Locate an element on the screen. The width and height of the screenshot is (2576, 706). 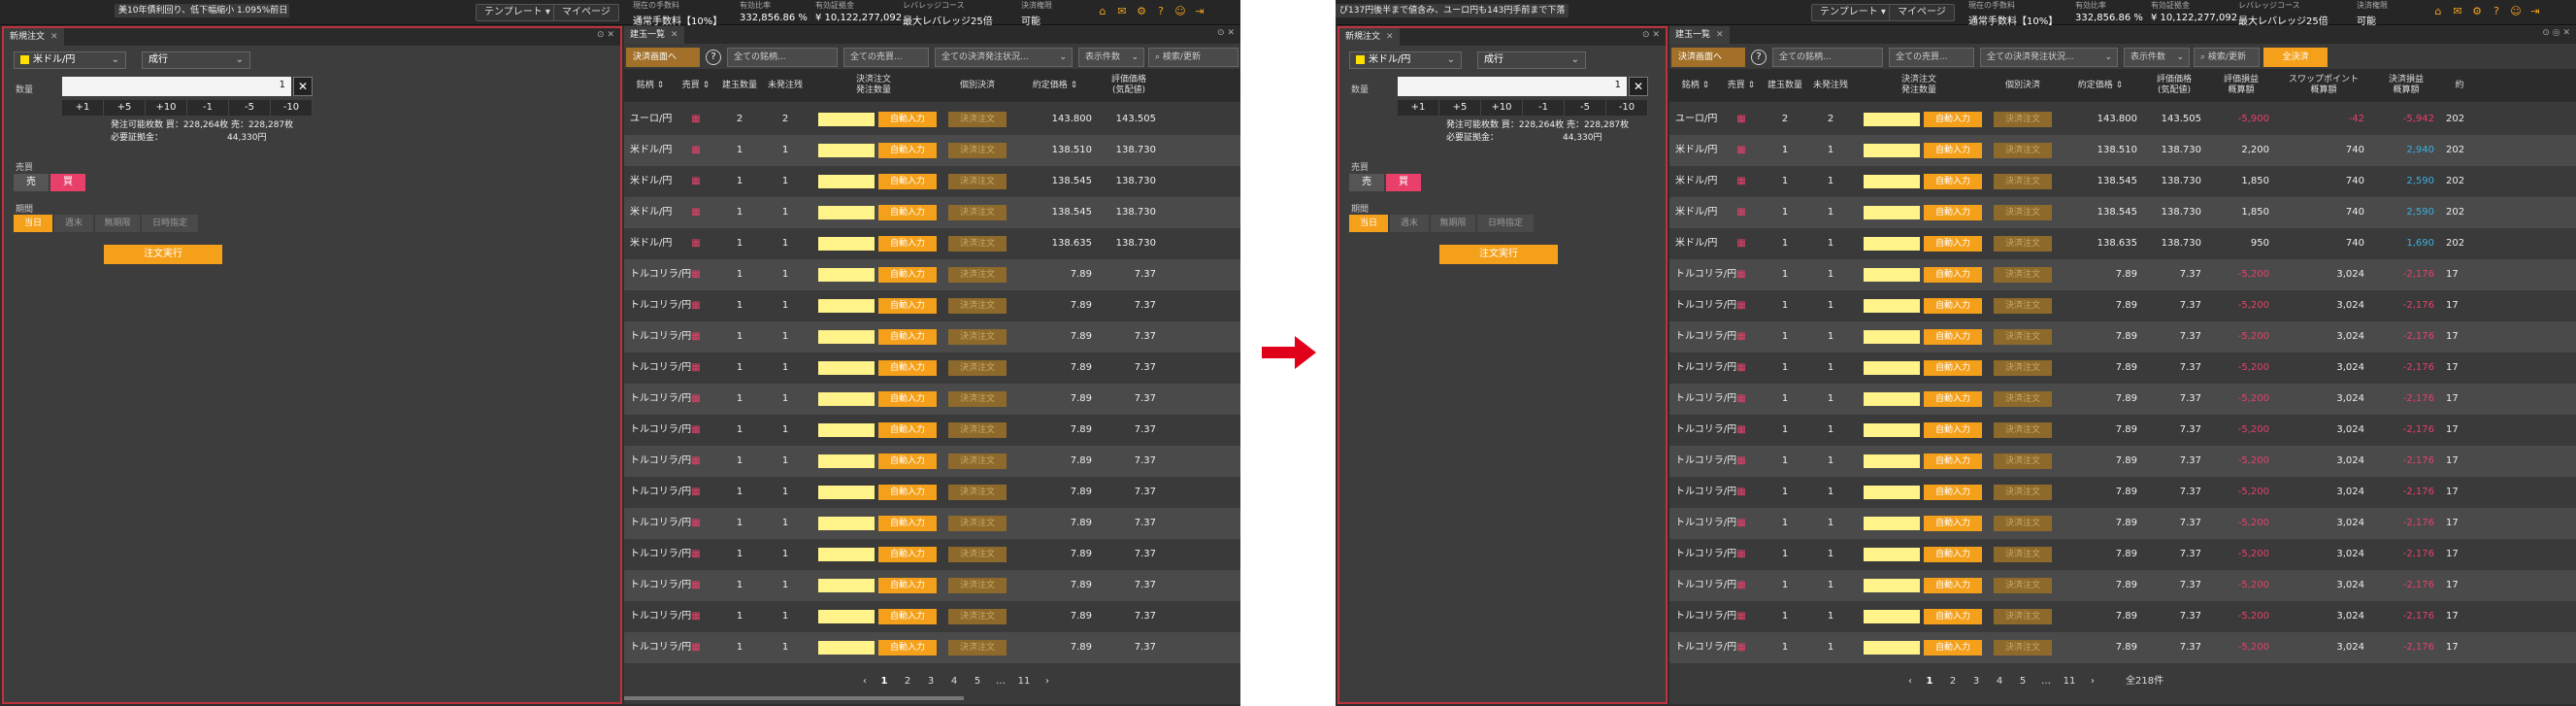
sell-button: 売 is located at coordinates (1366, 182).